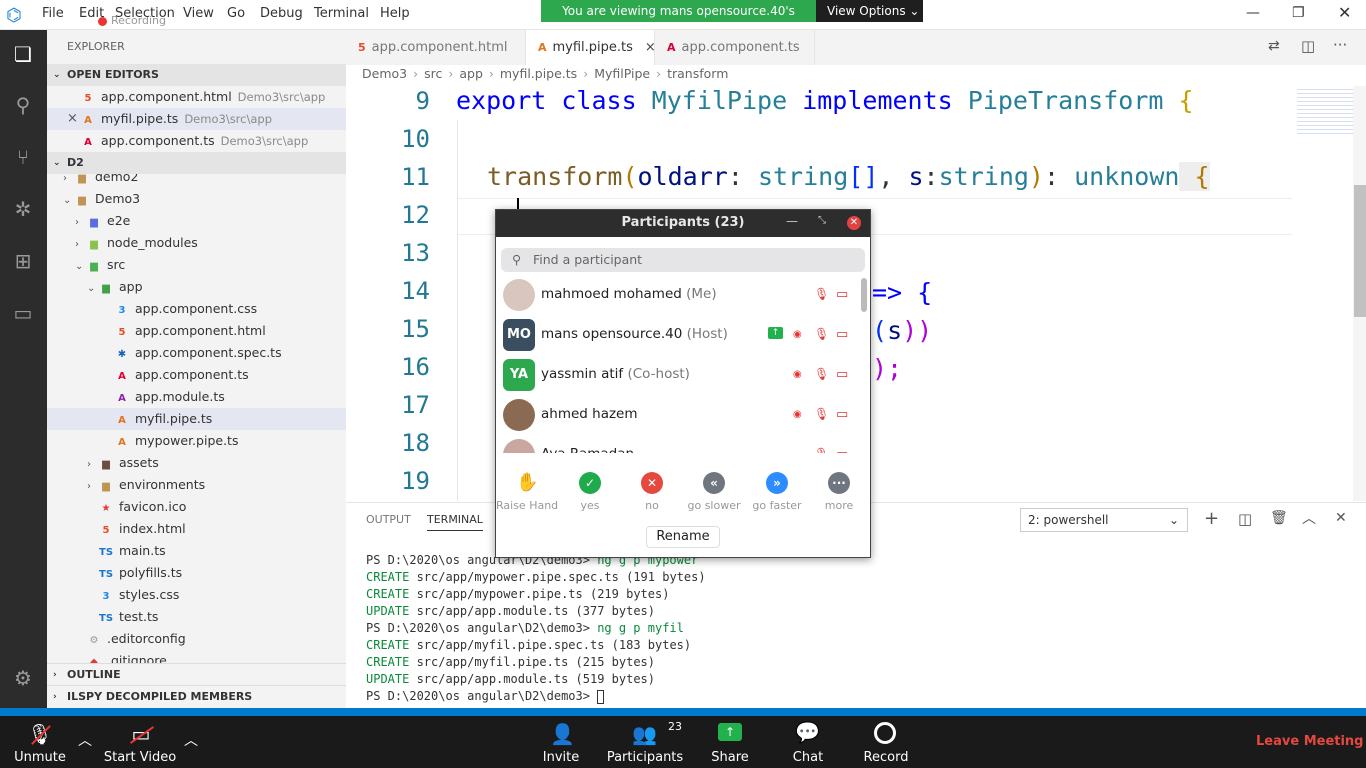  I want to click on minimap, so click(1325, 111).